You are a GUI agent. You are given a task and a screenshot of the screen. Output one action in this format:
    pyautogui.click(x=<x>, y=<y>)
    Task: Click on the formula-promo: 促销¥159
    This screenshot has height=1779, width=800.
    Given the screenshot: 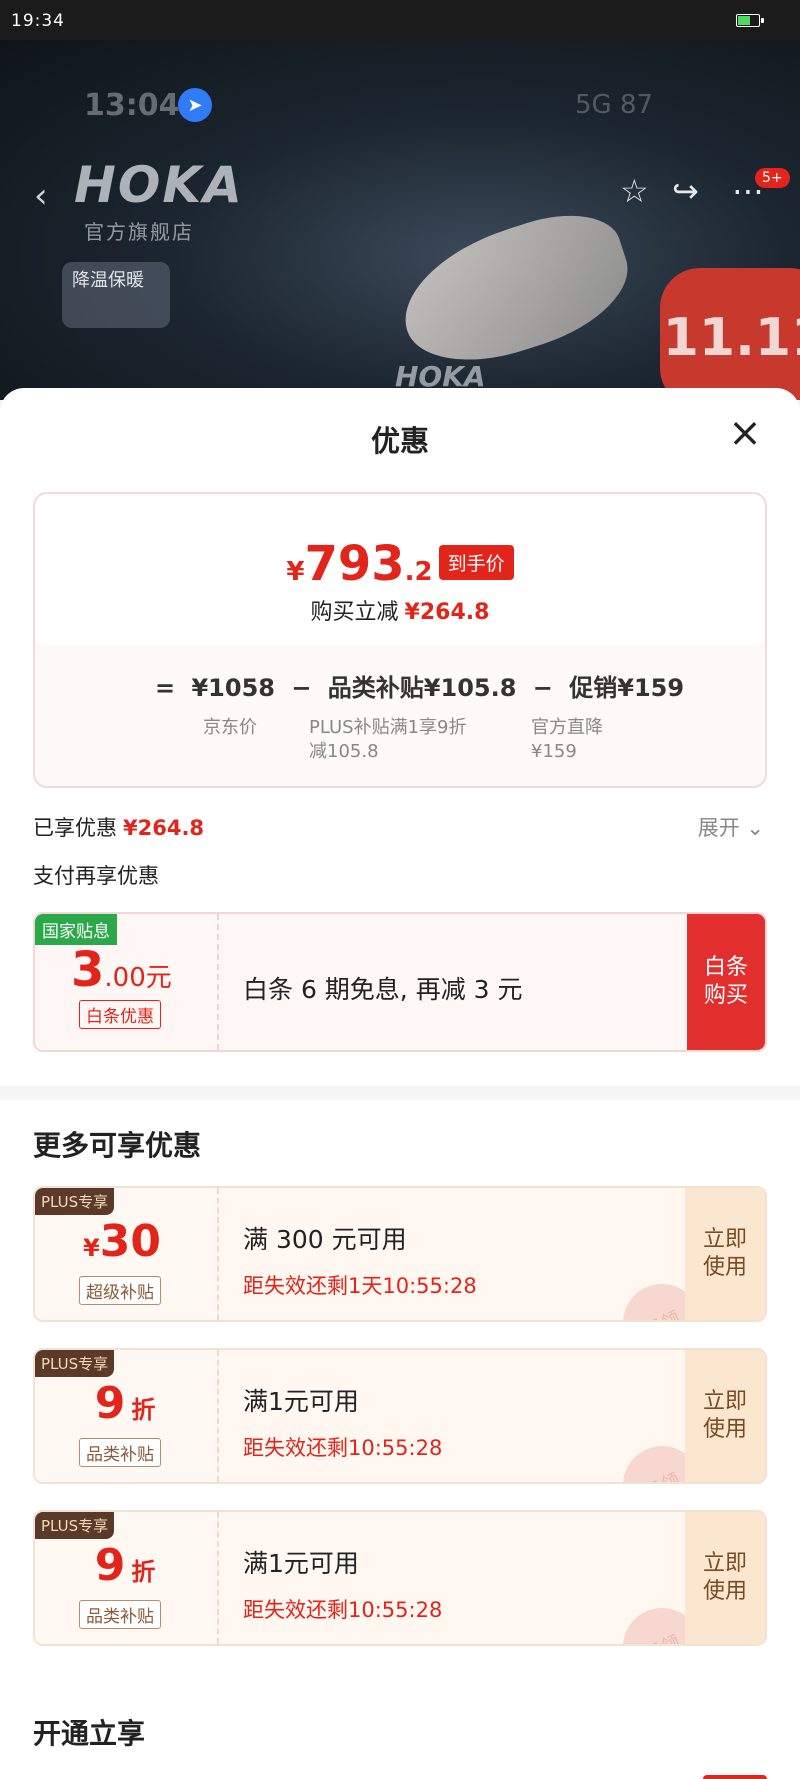 What is the action you would take?
    pyautogui.click(x=627, y=688)
    